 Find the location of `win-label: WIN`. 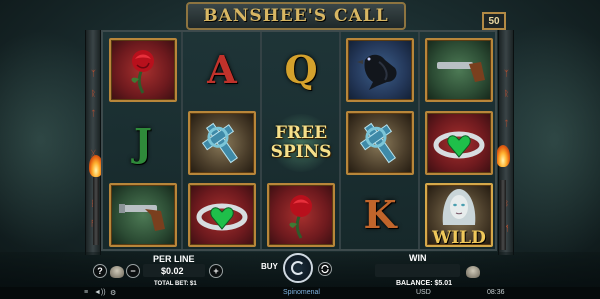

win-label: WIN is located at coordinates (418, 258).